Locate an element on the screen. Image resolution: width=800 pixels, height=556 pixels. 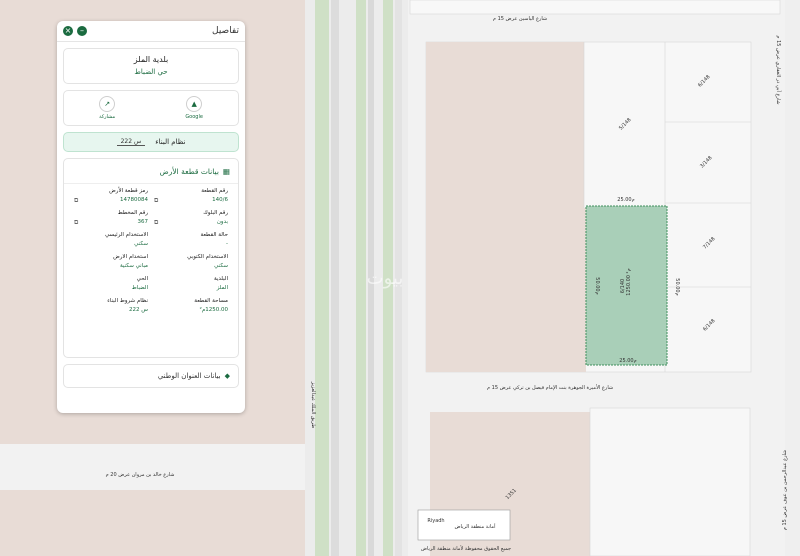
building-system-card: نظام البناء س 222 is located at coordinates (151, 142).